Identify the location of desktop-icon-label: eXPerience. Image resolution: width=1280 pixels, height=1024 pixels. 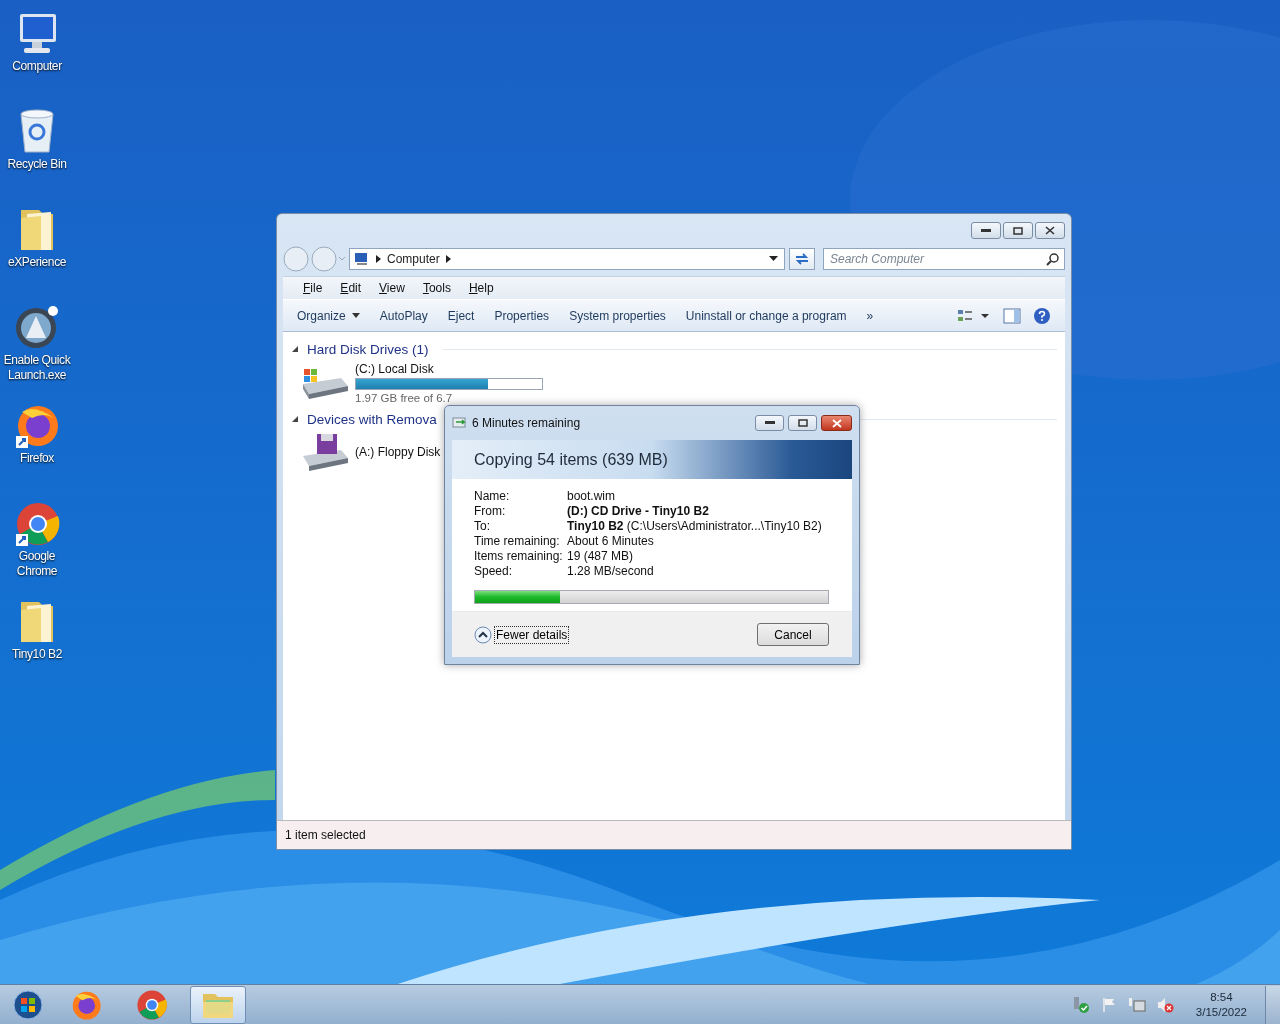
(37, 262).